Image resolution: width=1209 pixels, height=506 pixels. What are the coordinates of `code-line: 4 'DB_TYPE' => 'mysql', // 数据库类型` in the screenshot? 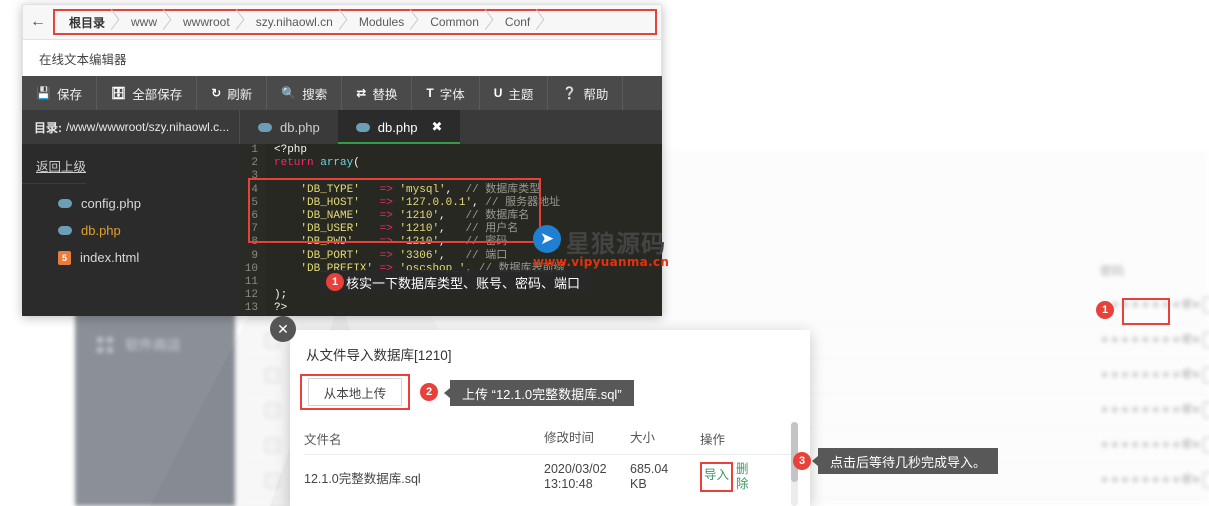 It's located at (451, 190).